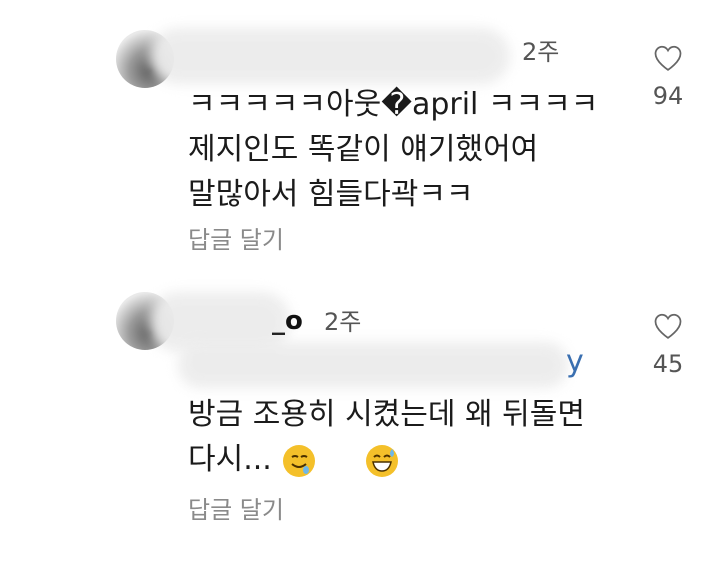 Image resolution: width=720 pixels, height=564 pixels. What do you see at coordinates (373, 365) in the screenshot?
I see `redacted-mention` at bounding box center [373, 365].